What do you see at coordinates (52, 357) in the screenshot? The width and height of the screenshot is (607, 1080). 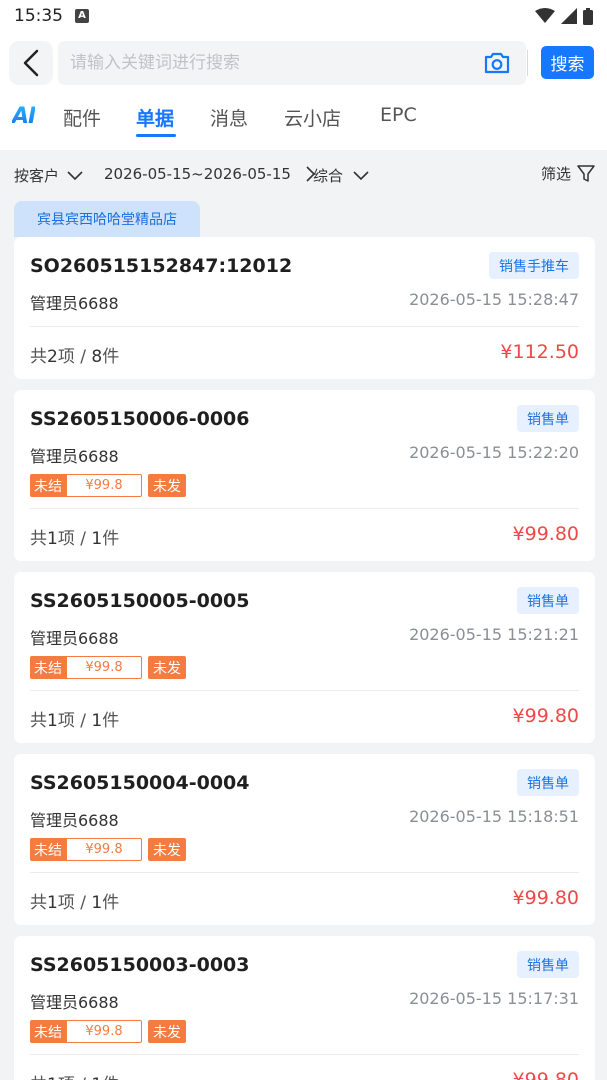 I see `item-count: 2` at bounding box center [52, 357].